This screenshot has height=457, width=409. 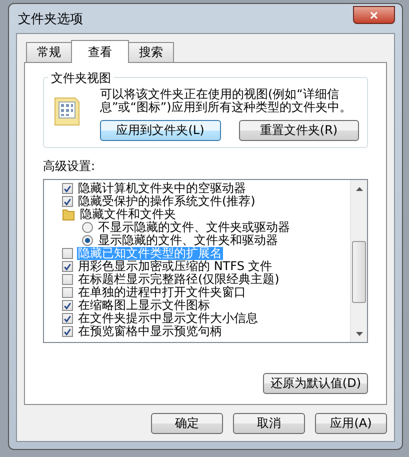 What do you see at coordinates (50, 19) in the screenshot?
I see `window-title: 文件夹选项` at bounding box center [50, 19].